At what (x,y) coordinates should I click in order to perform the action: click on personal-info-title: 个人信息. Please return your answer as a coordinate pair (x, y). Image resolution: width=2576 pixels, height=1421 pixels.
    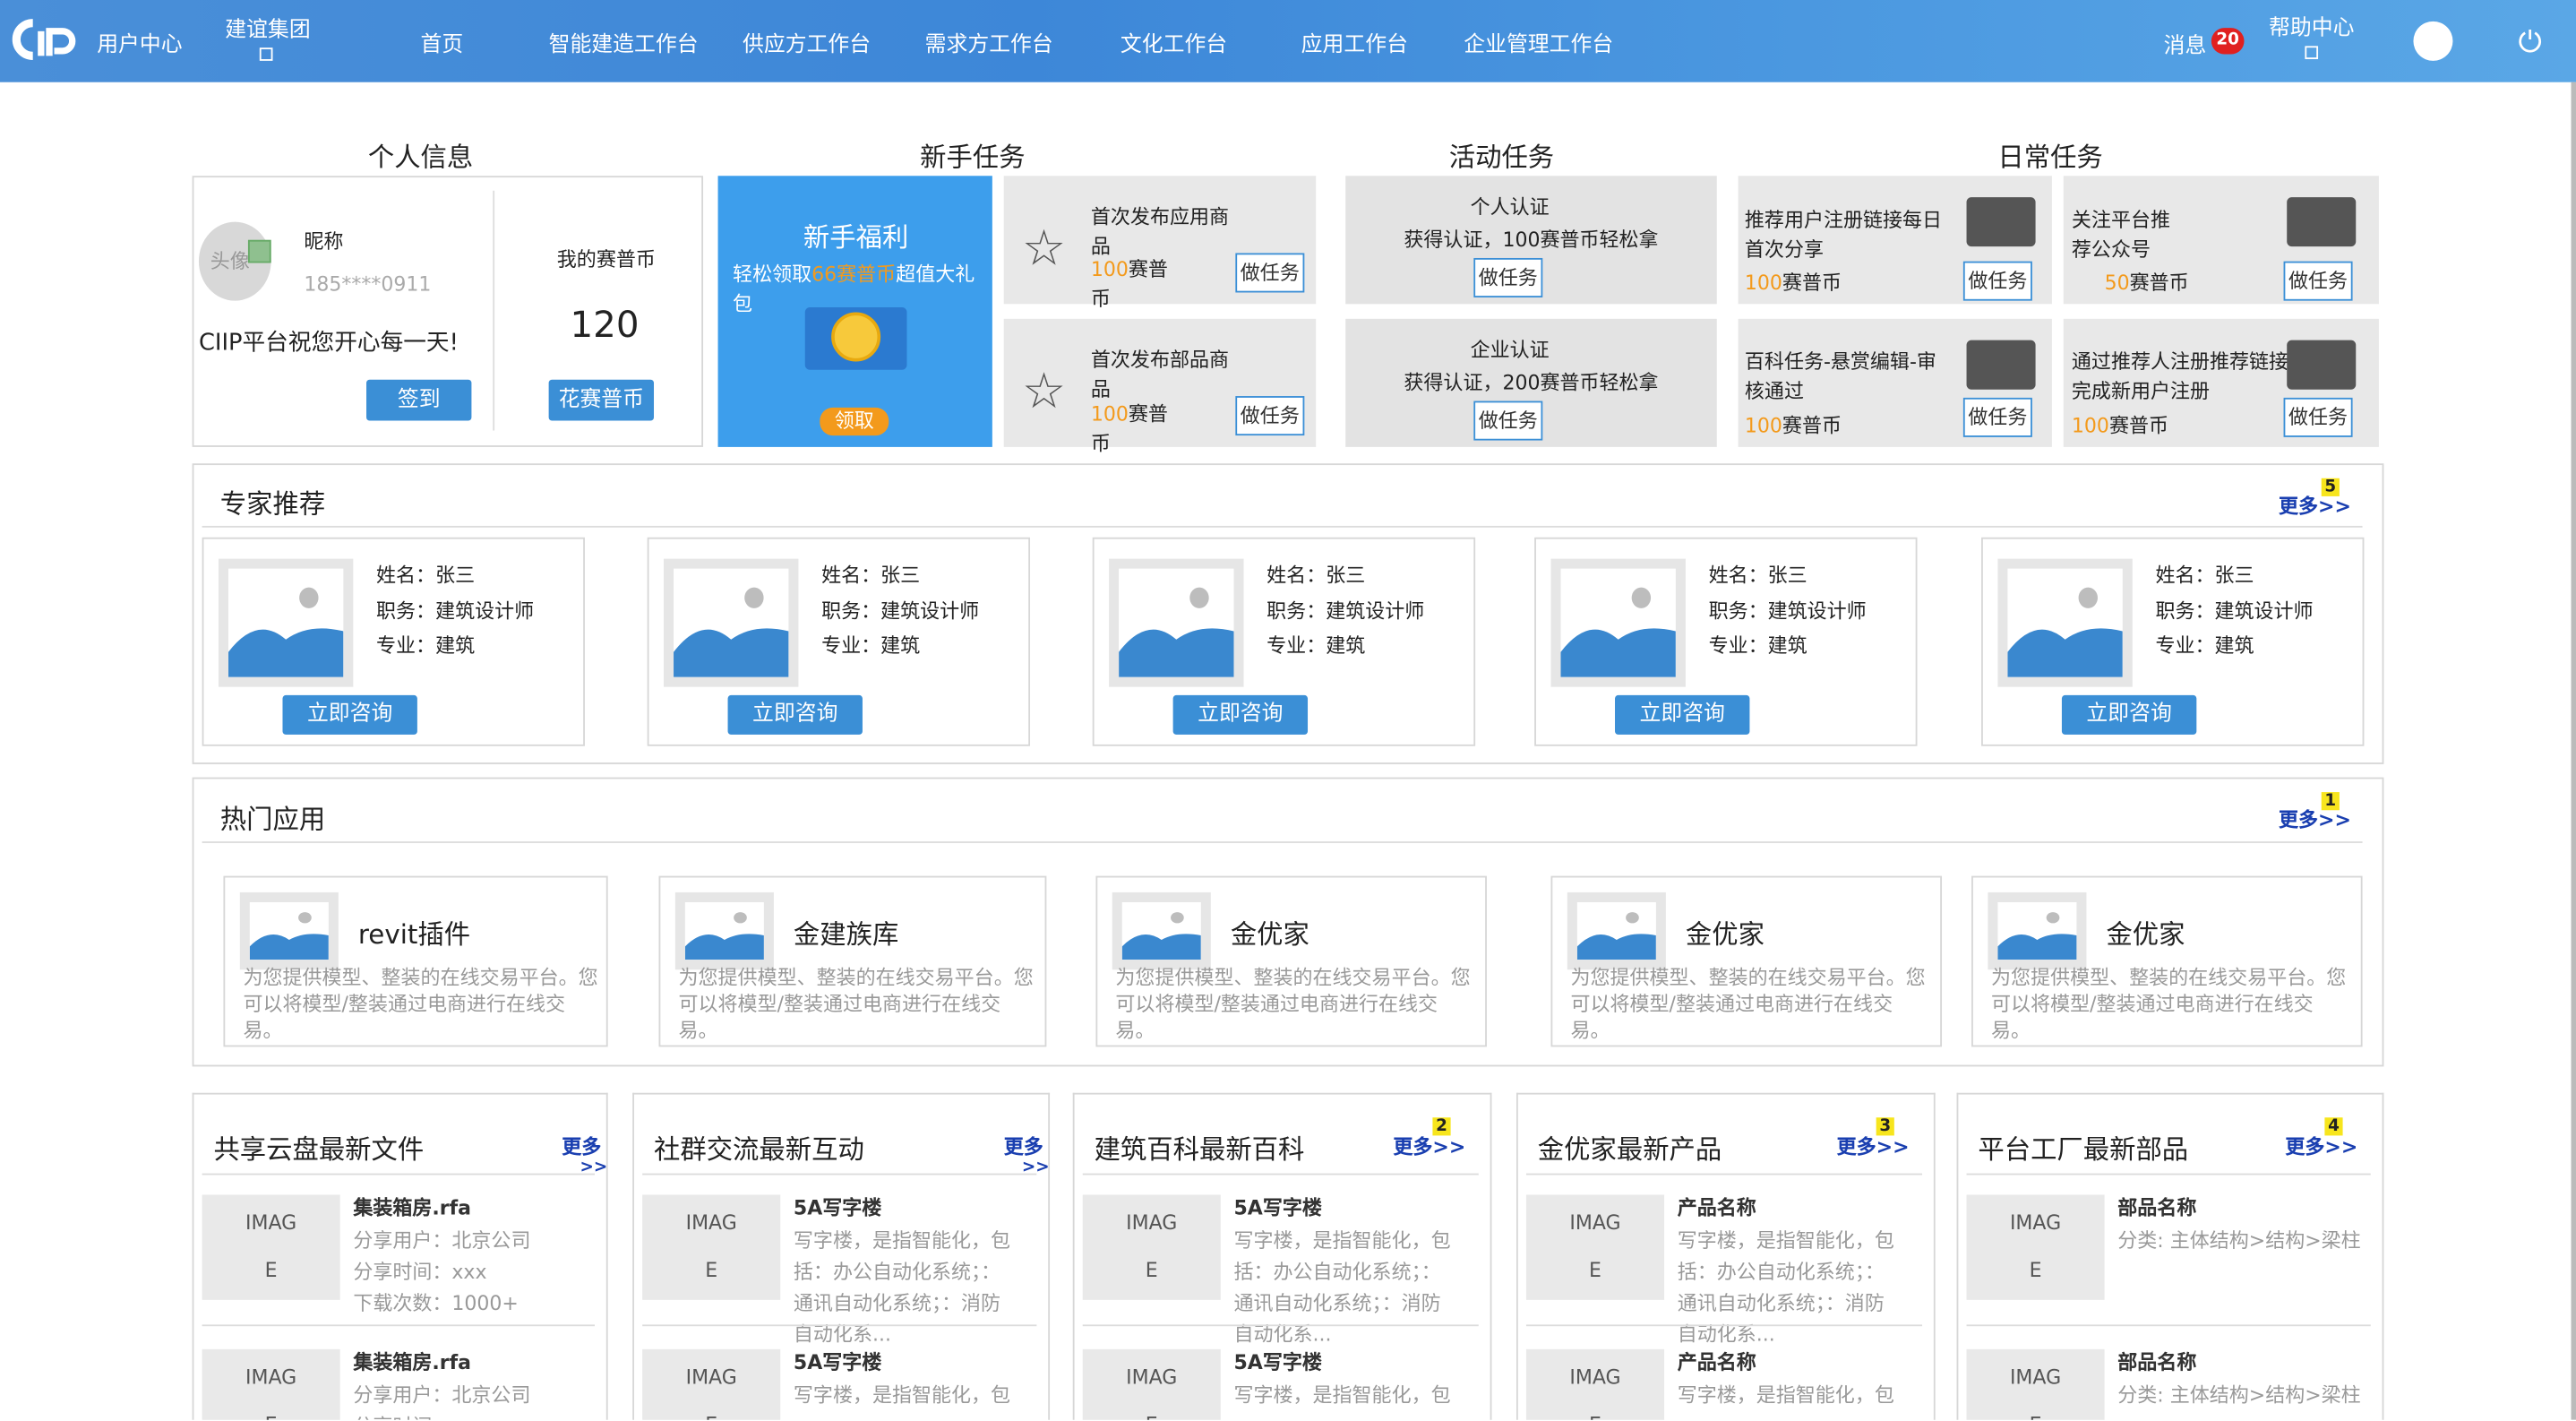
    Looking at the image, I should click on (420, 157).